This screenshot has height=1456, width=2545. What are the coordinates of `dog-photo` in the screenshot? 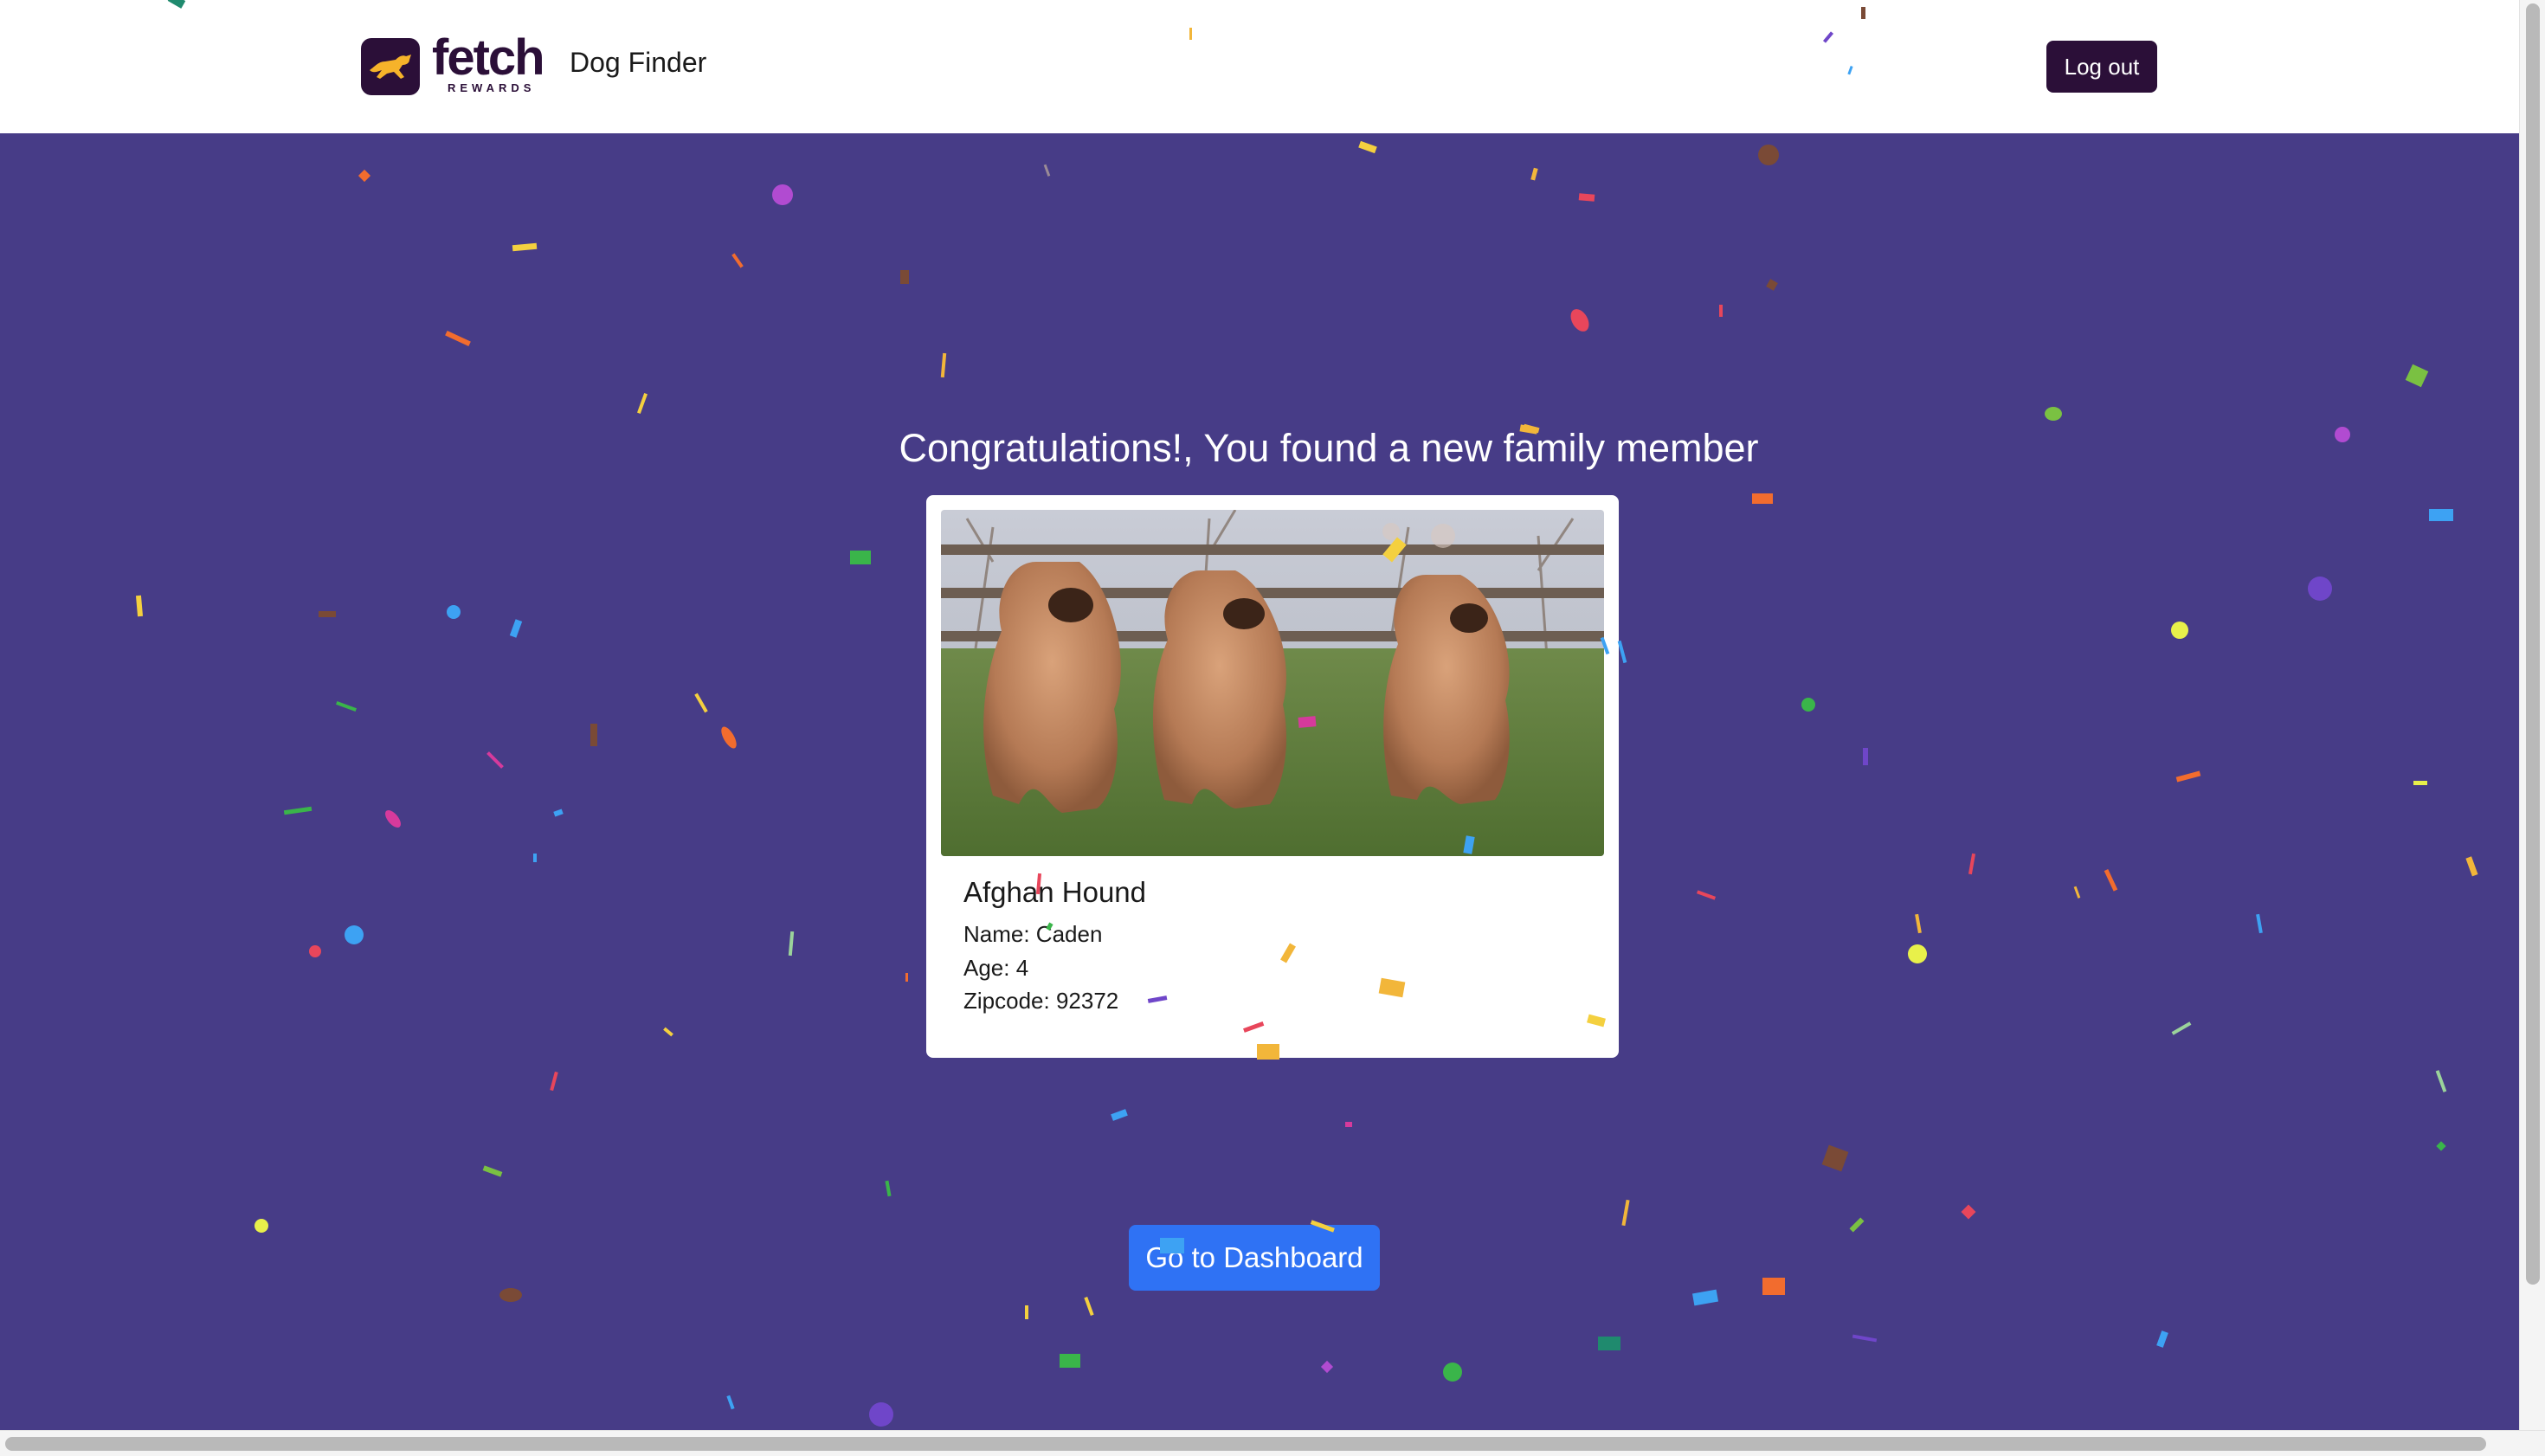 It's located at (1273, 683).